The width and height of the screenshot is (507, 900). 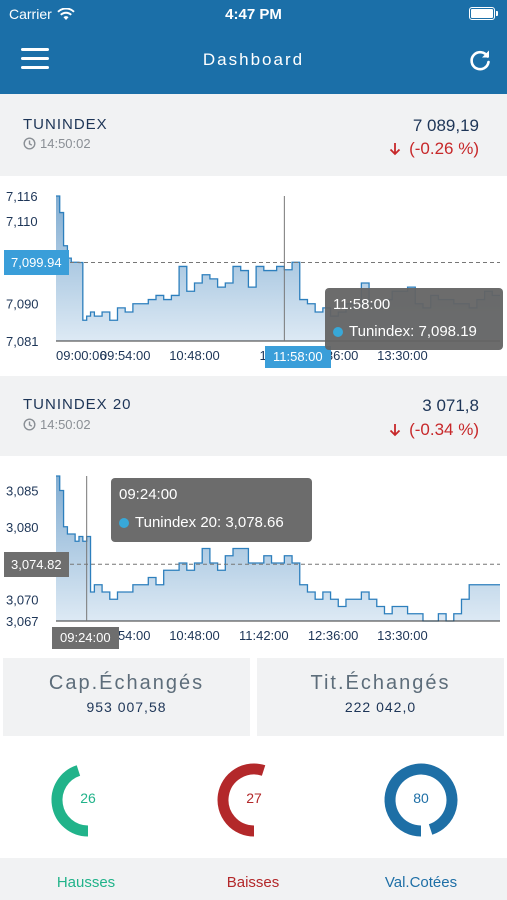 I want to click on index-row-tunindex: TUNINDEX 14:50:02 7 089,19 (-0.26 %), so click(x=253, y=135).